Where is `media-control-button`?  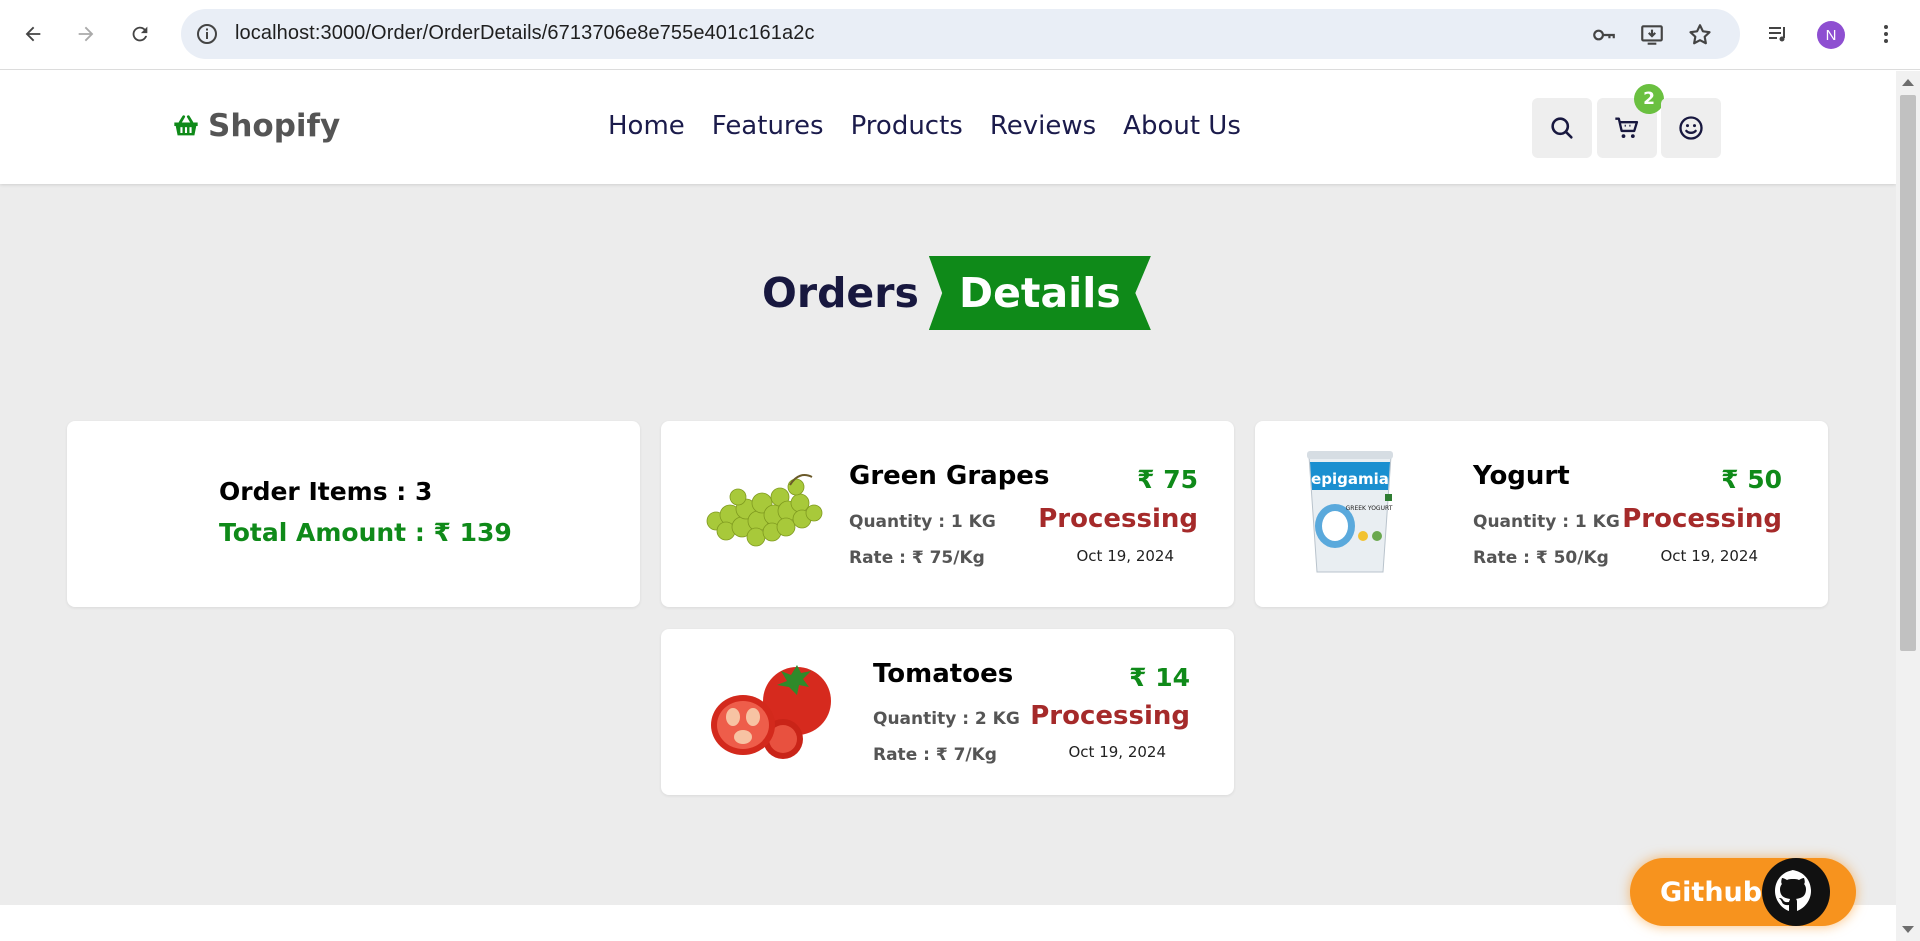 media-control-button is located at coordinates (1778, 34).